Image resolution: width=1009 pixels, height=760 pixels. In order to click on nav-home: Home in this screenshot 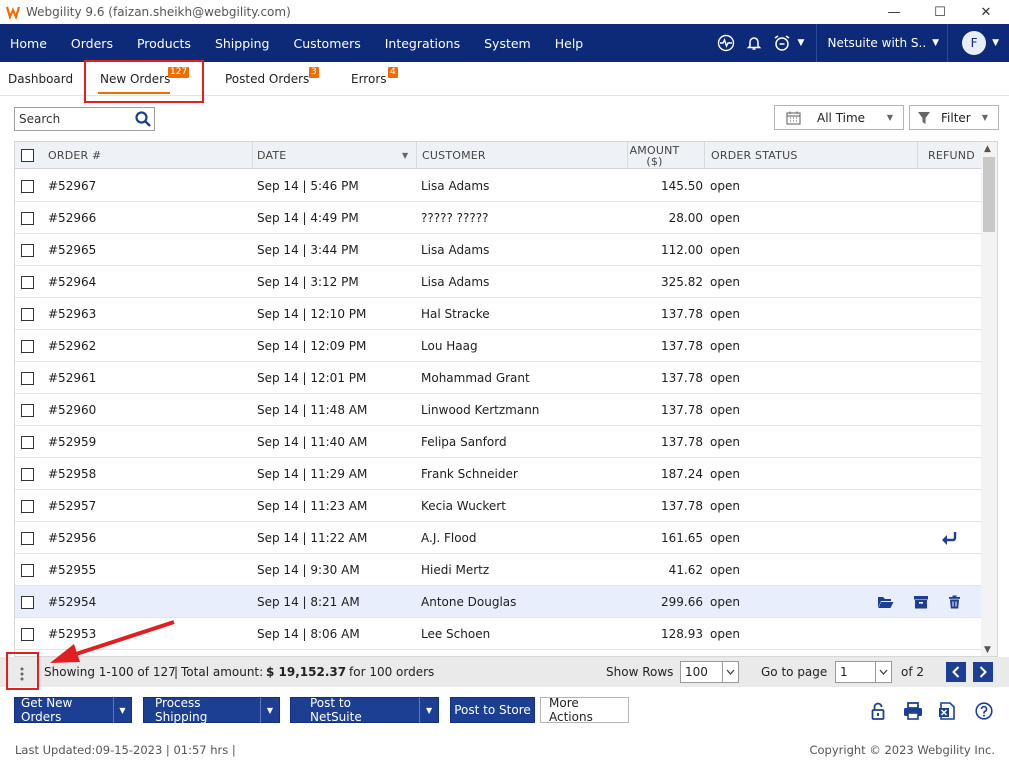, I will do `click(29, 43)`.